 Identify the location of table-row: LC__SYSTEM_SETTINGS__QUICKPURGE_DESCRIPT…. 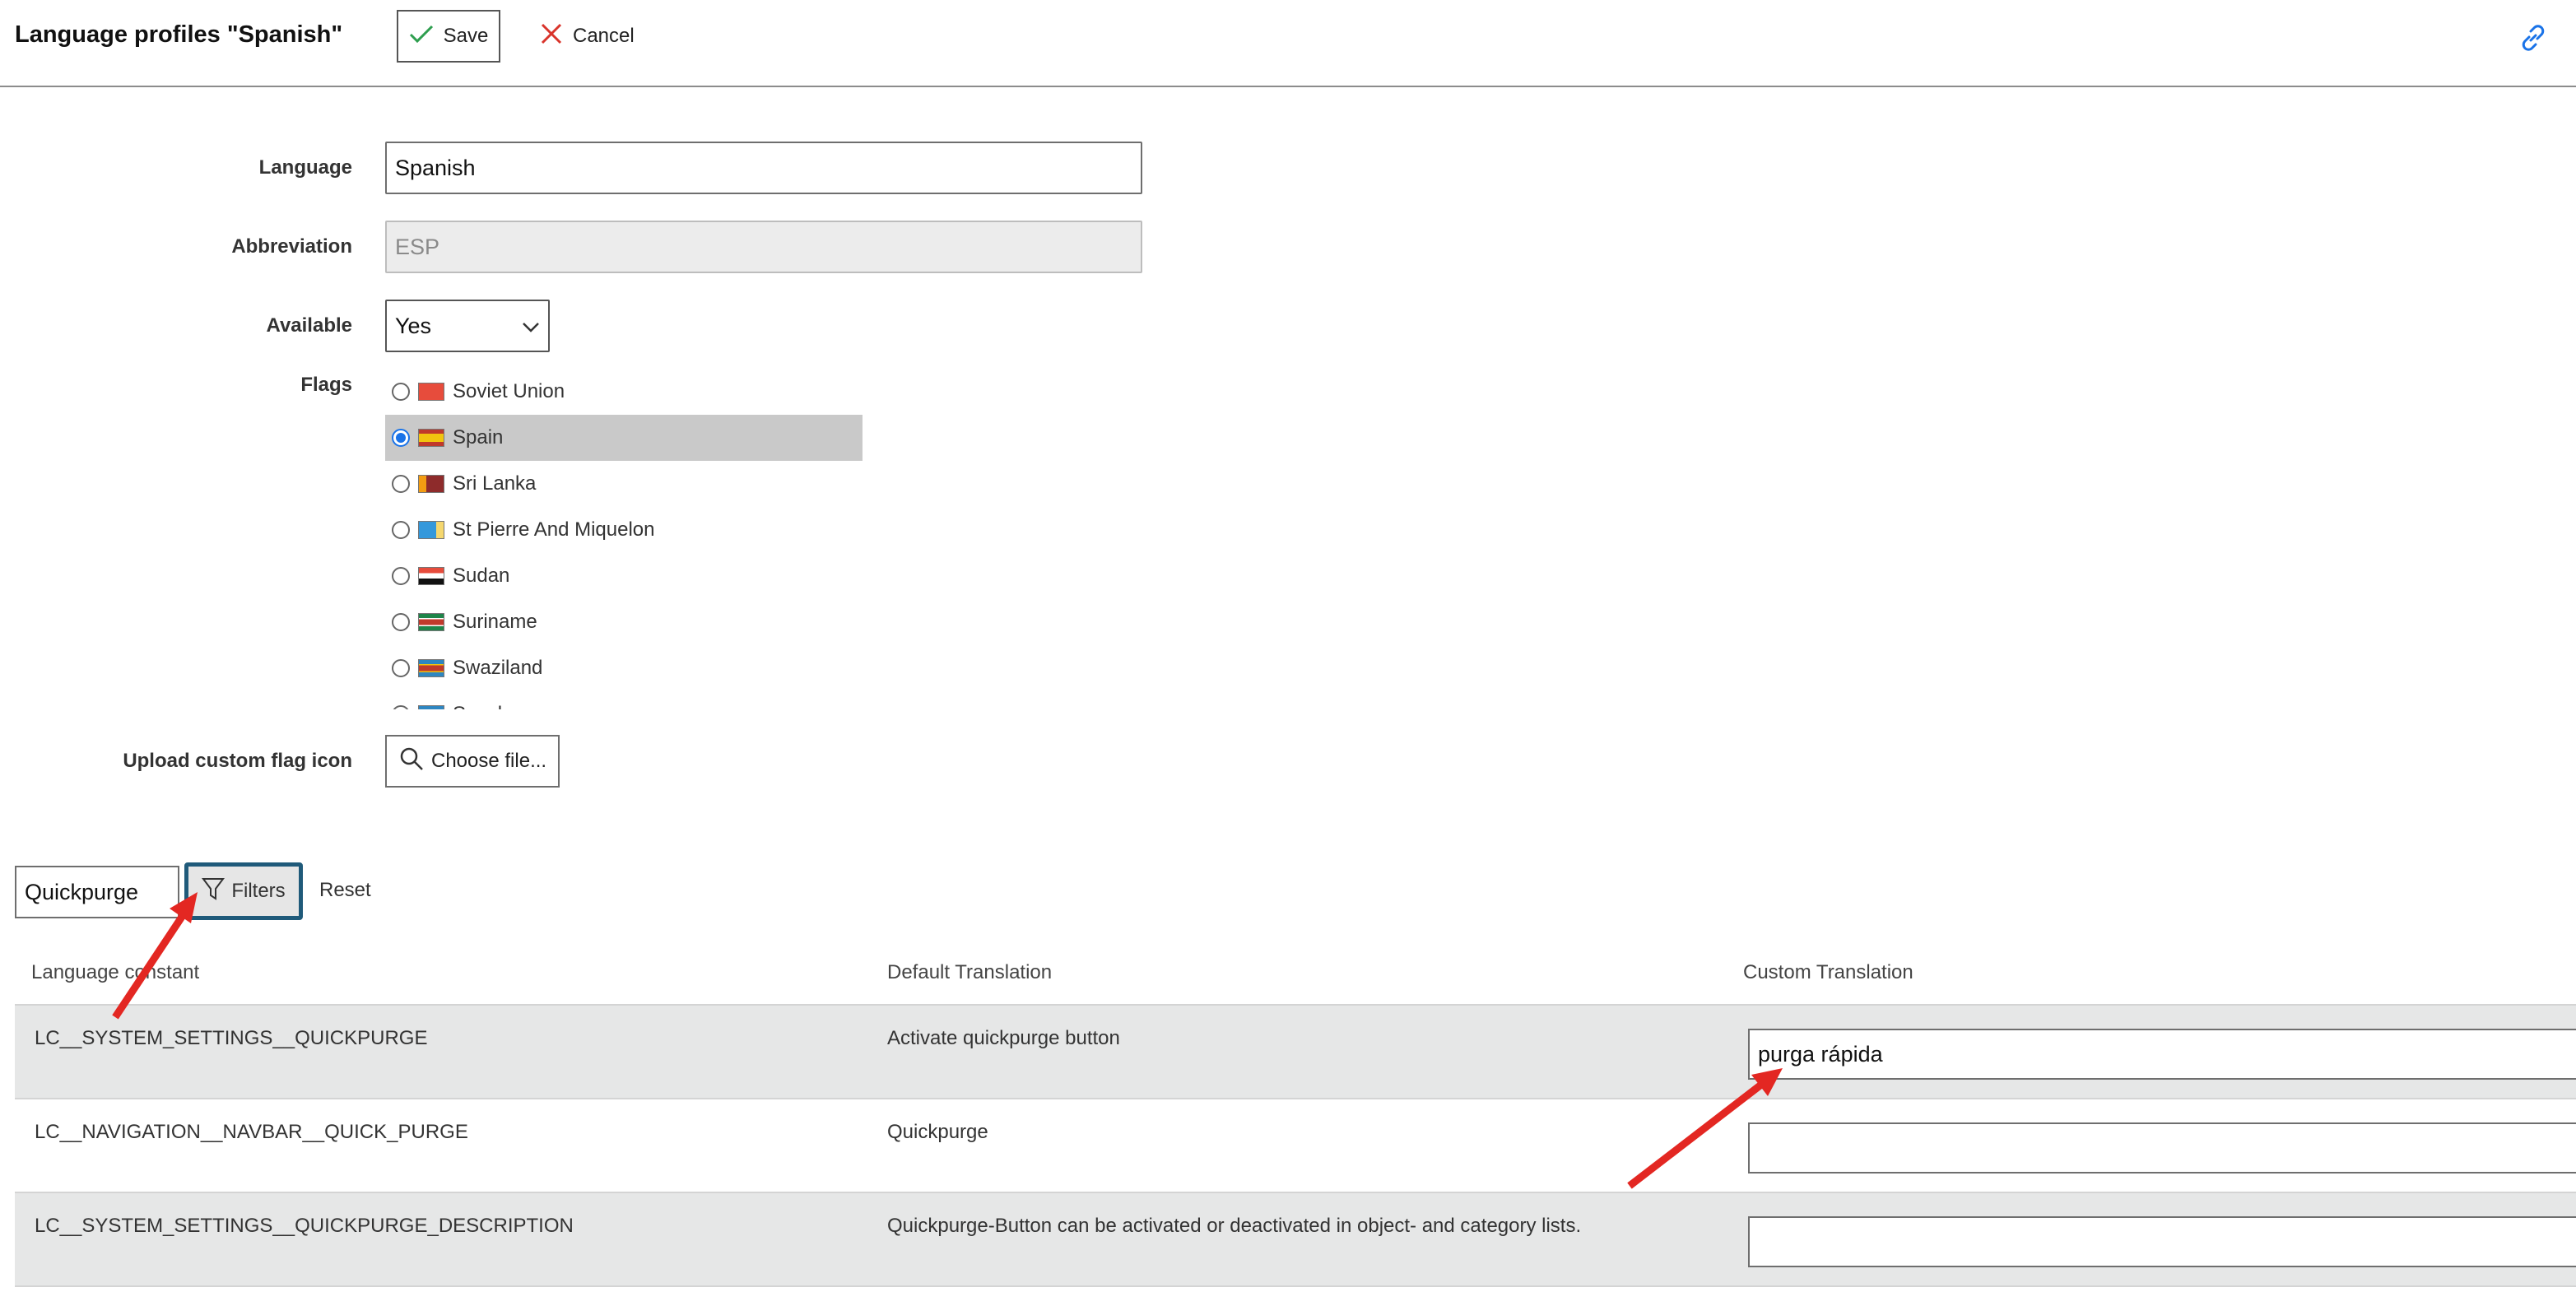
(1295, 1240).